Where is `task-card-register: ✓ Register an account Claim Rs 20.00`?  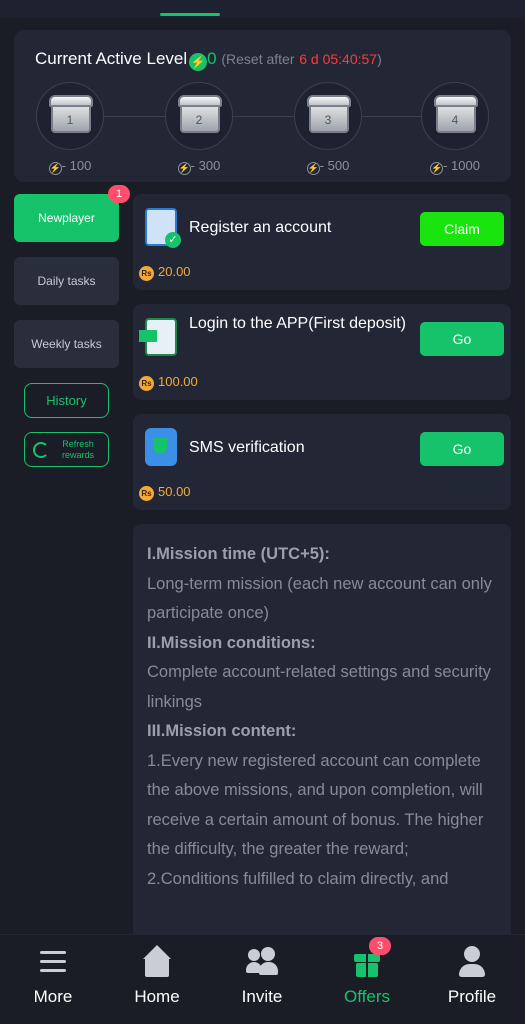
task-card-register: ✓ Register an account Claim Rs 20.00 is located at coordinates (322, 242).